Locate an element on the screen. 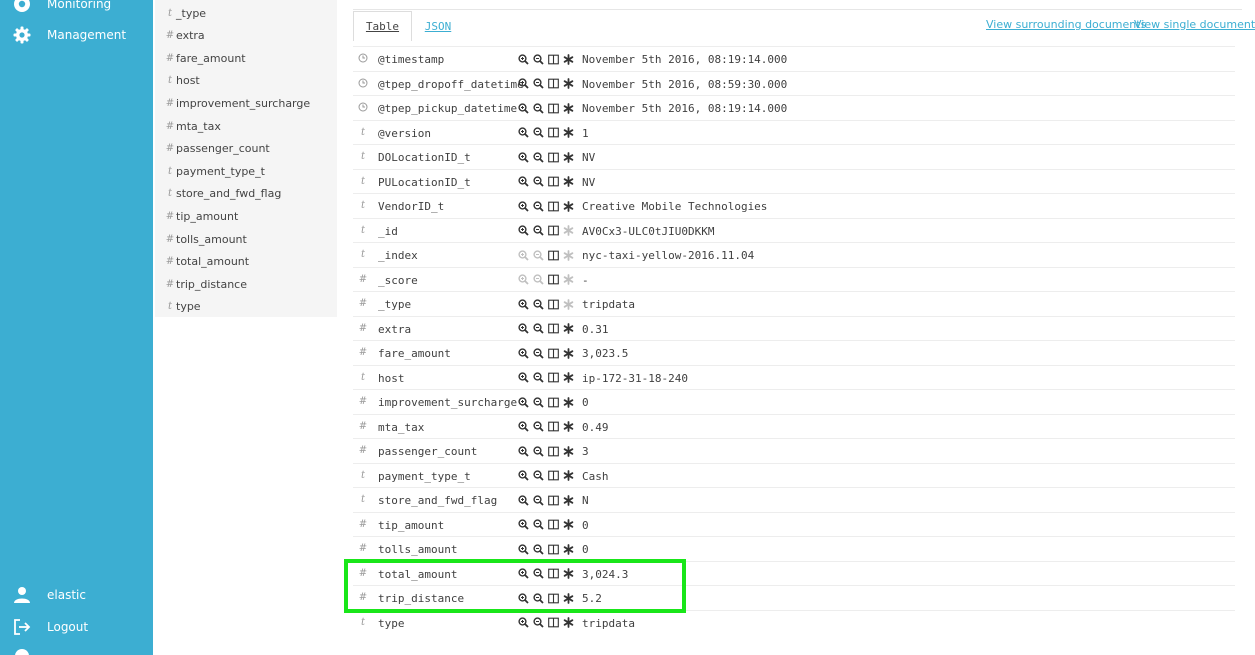  field-list-item: # tip_amount is located at coordinates (246, 216).